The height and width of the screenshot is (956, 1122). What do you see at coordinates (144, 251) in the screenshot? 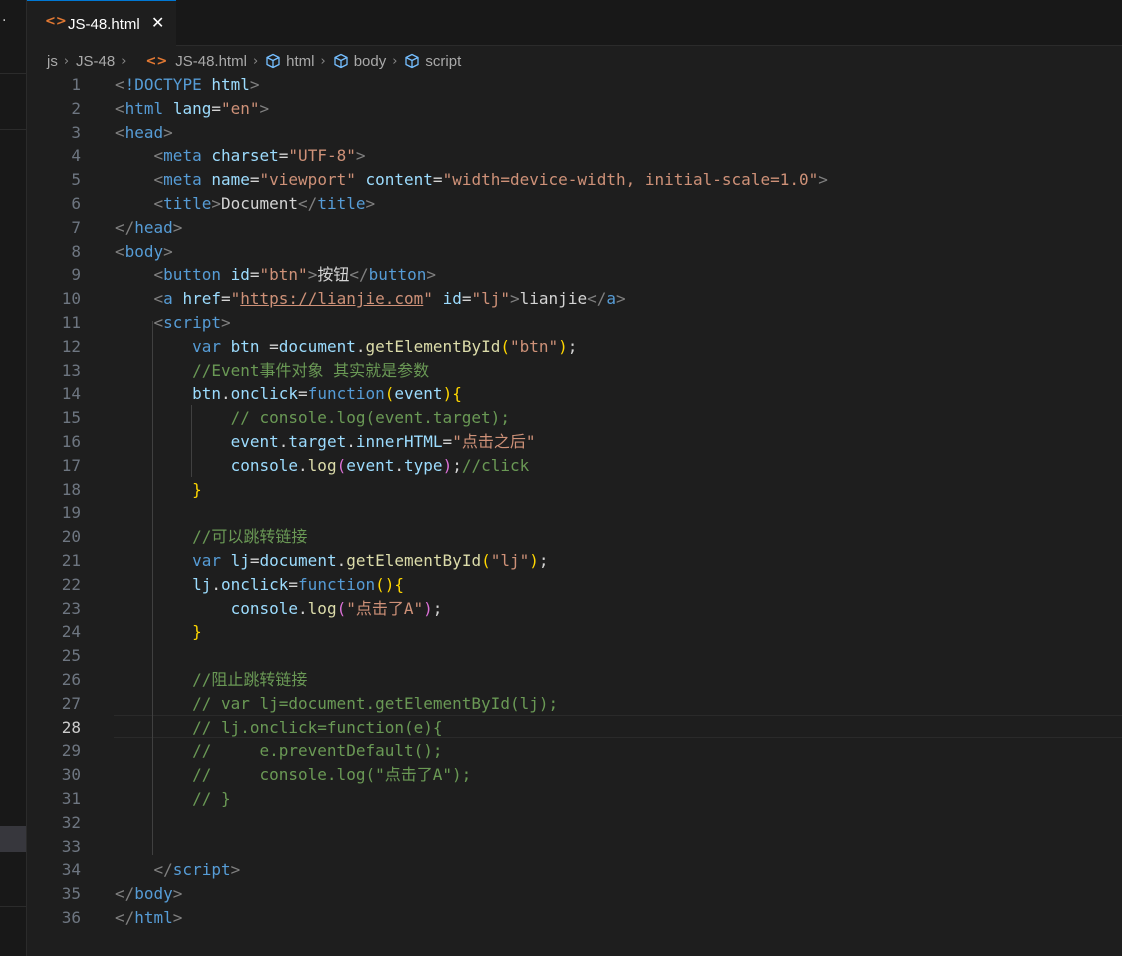
I see `code-text: <body>` at bounding box center [144, 251].